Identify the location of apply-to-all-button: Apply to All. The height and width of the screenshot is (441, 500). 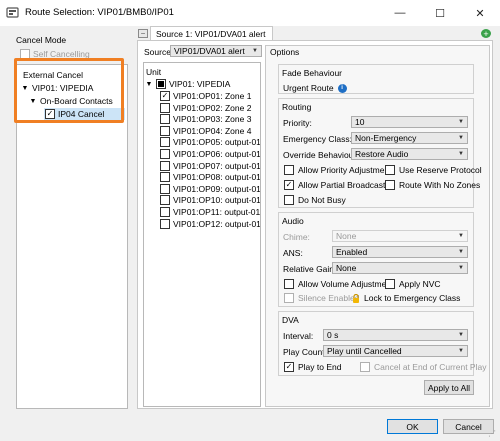
(449, 387).